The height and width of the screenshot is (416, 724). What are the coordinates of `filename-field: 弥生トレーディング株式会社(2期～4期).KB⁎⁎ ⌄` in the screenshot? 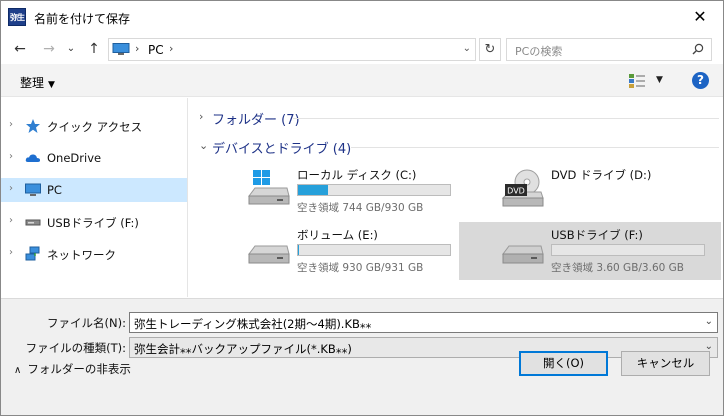 It's located at (423, 322).